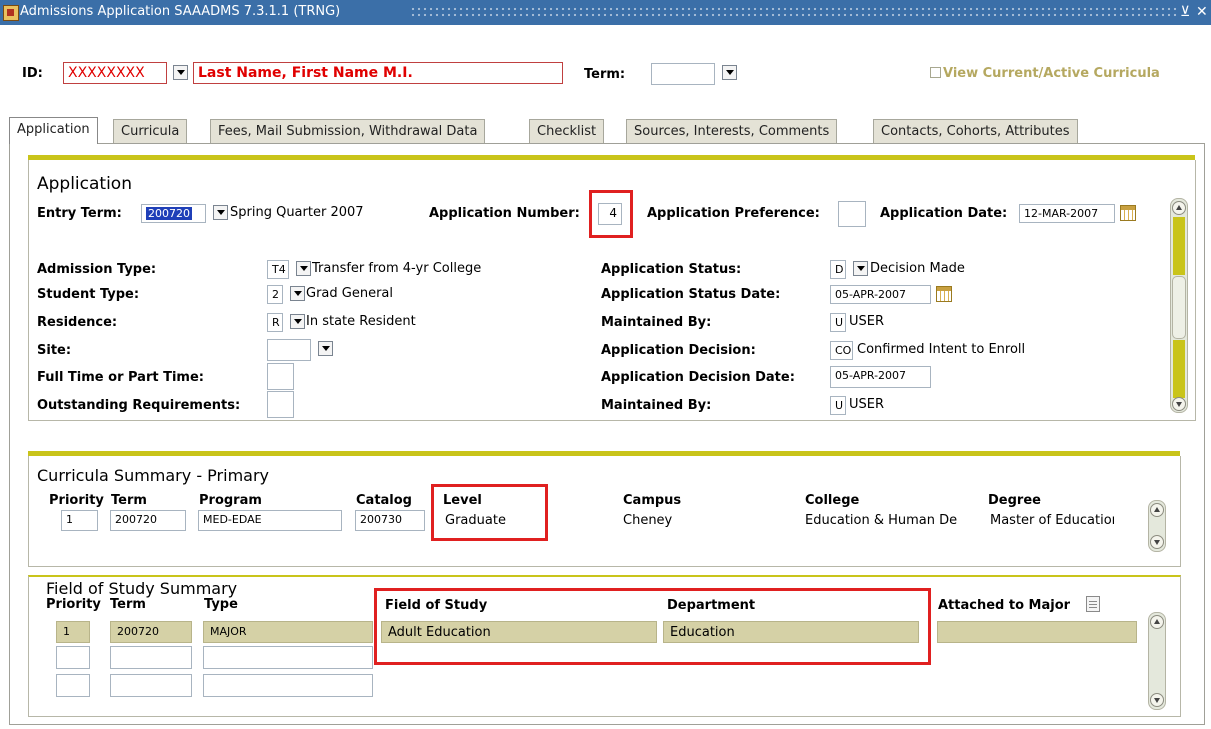  What do you see at coordinates (270, 520) in the screenshot?
I see `curricula-program-field: MED-EDAE` at bounding box center [270, 520].